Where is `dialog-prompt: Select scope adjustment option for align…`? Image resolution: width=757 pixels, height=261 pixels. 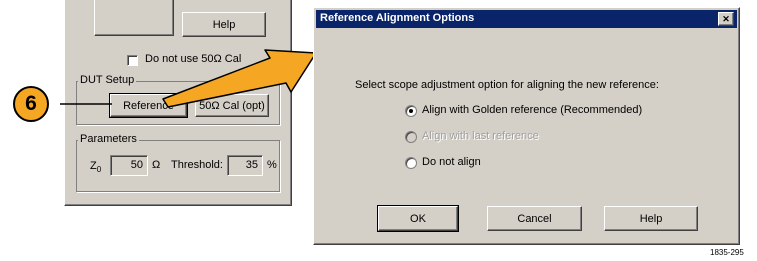
dialog-prompt: Select scope adjustment option for align… is located at coordinates (507, 85).